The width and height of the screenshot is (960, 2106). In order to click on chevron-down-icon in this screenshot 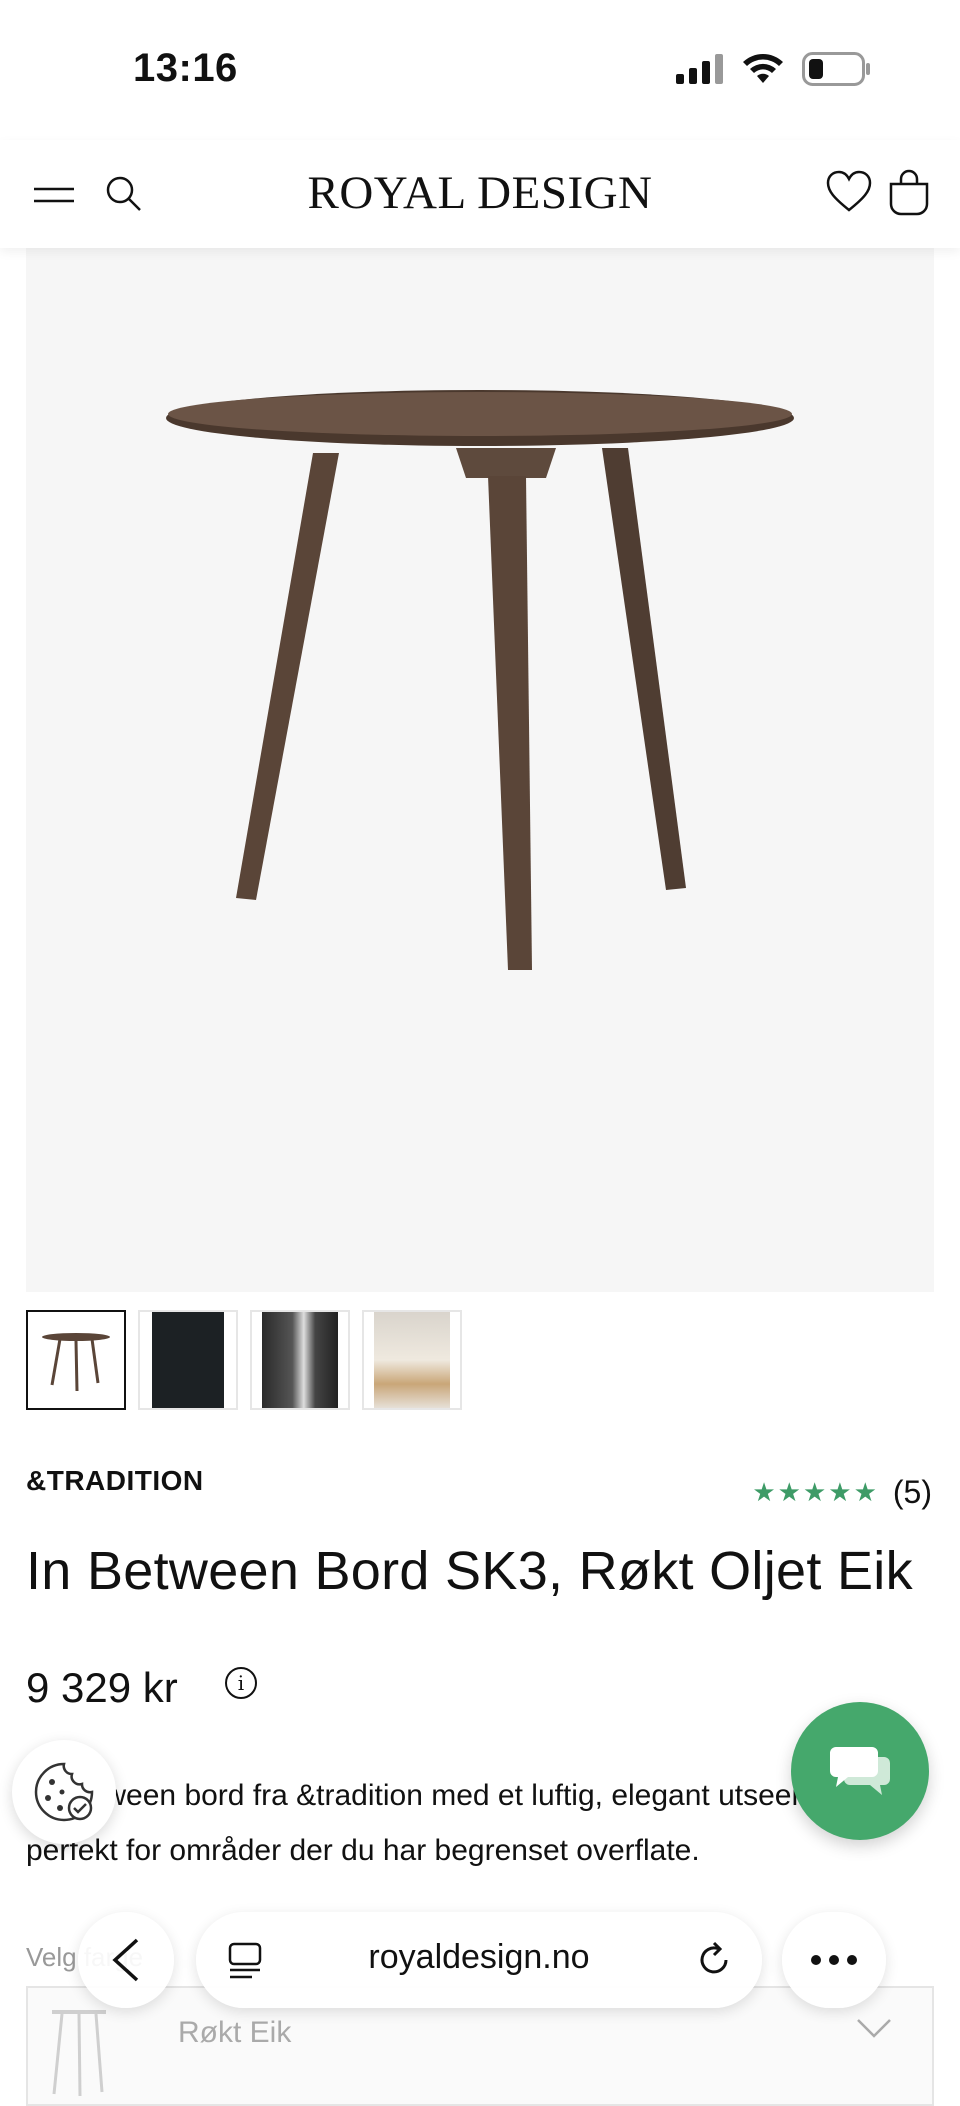, I will do `click(874, 2028)`.